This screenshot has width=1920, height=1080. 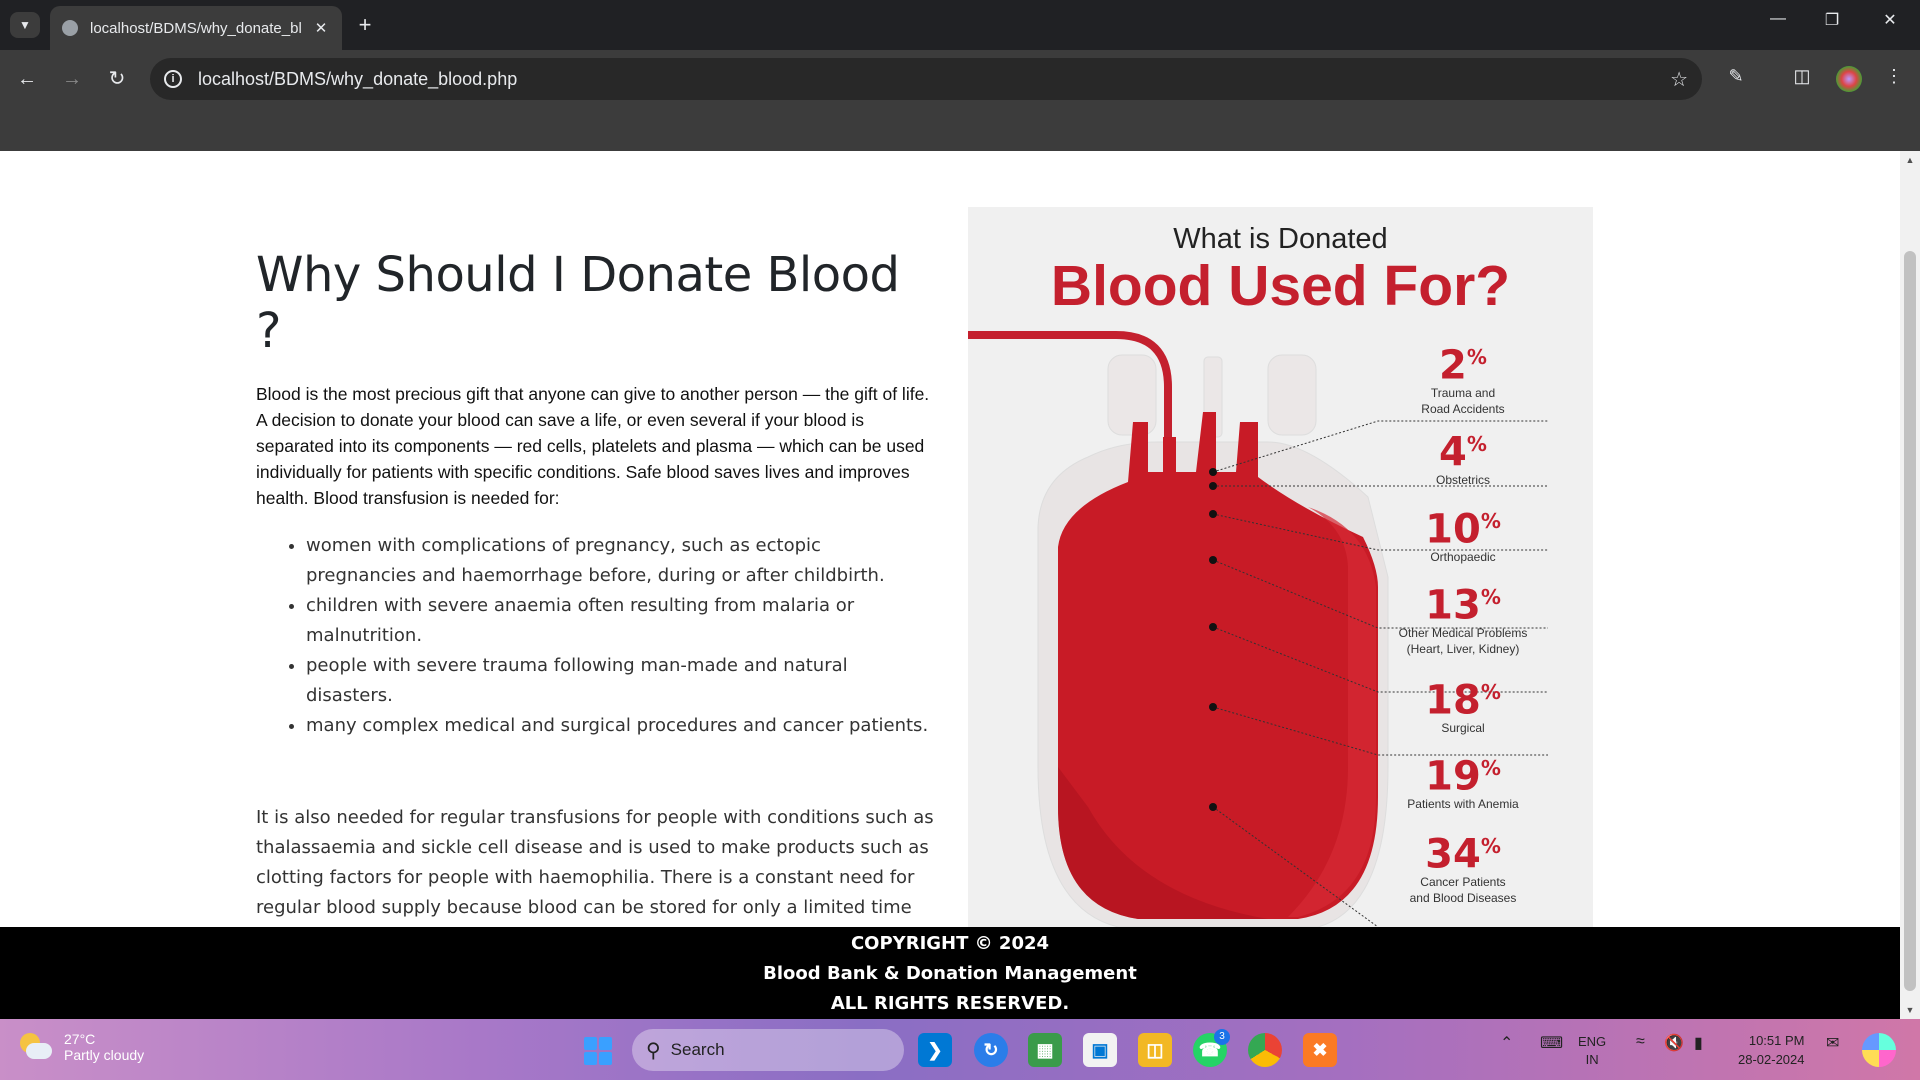 I want to click on copilot-icon, so click(x=1879, y=1050).